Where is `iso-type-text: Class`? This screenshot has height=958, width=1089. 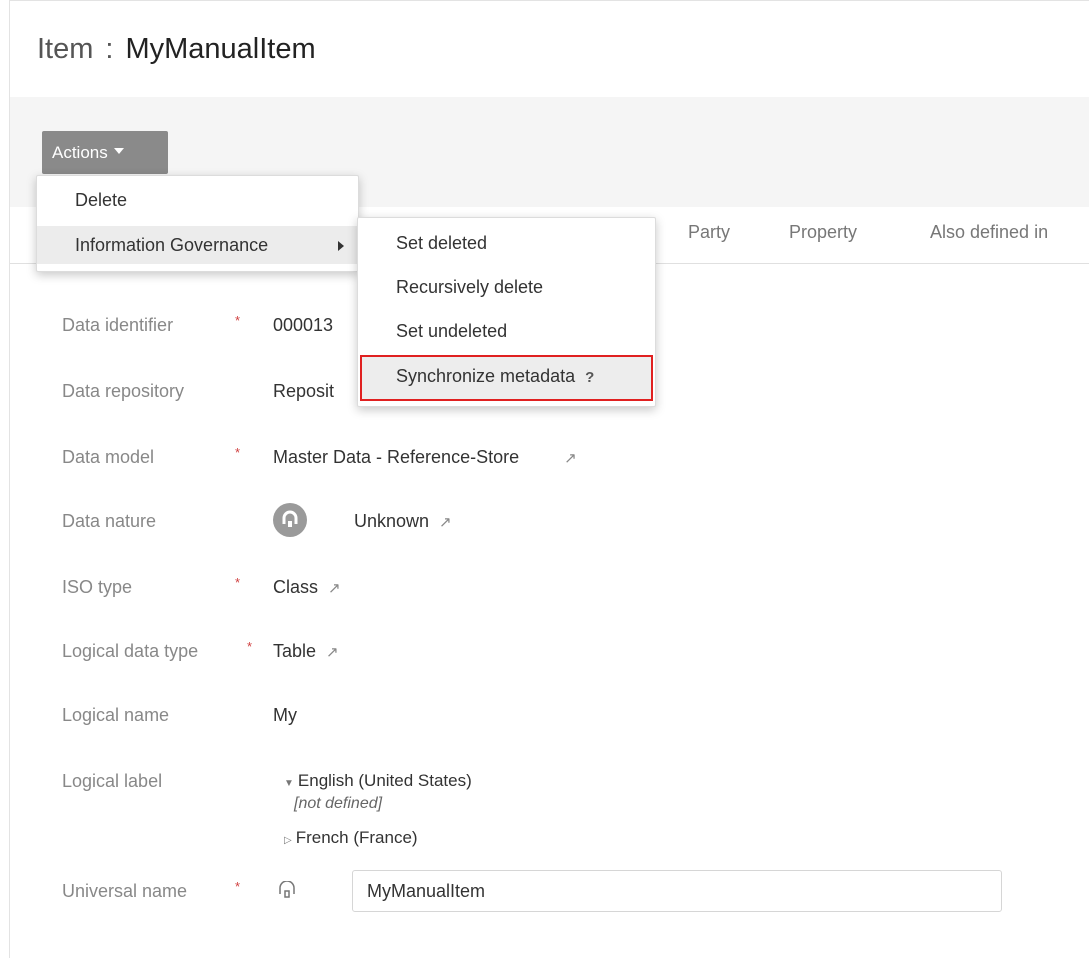
iso-type-text: Class is located at coordinates (296, 587).